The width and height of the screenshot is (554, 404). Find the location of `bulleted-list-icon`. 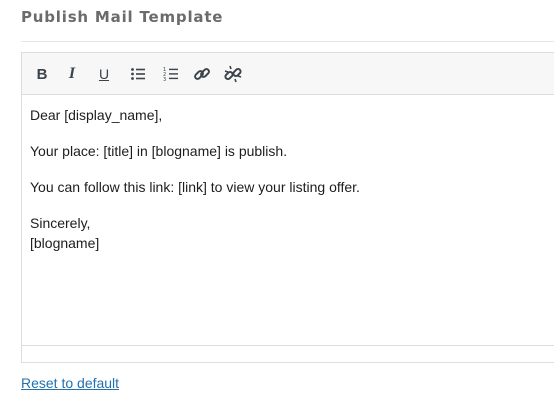

bulleted-list-icon is located at coordinates (138, 74).